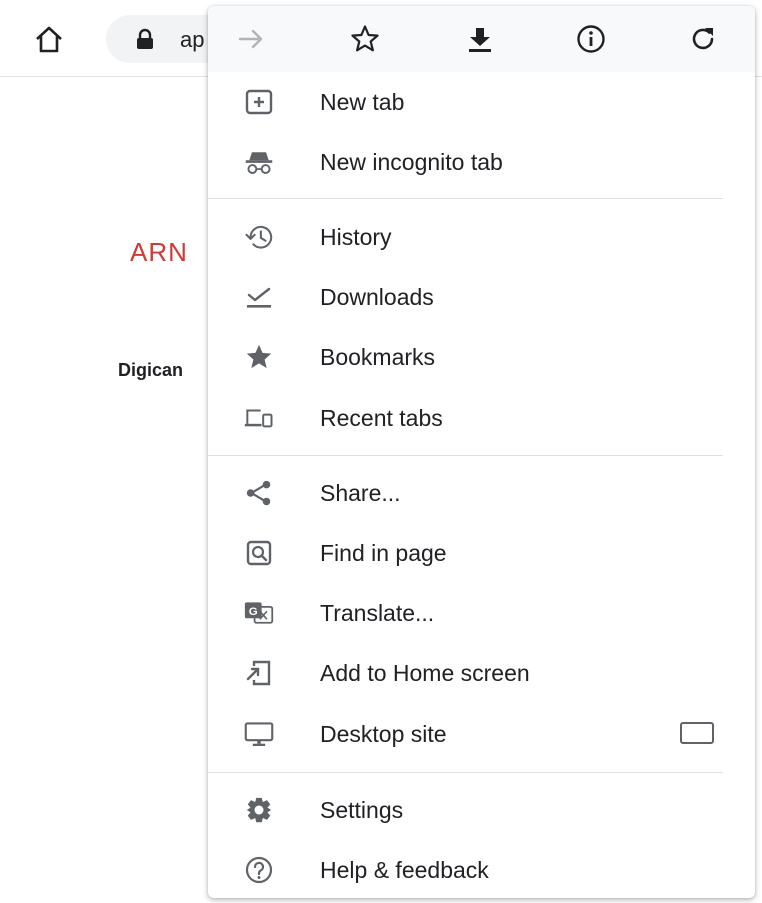 The width and height of the screenshot is (762, 903). I want to click on page-info-button, so click(591, 39).